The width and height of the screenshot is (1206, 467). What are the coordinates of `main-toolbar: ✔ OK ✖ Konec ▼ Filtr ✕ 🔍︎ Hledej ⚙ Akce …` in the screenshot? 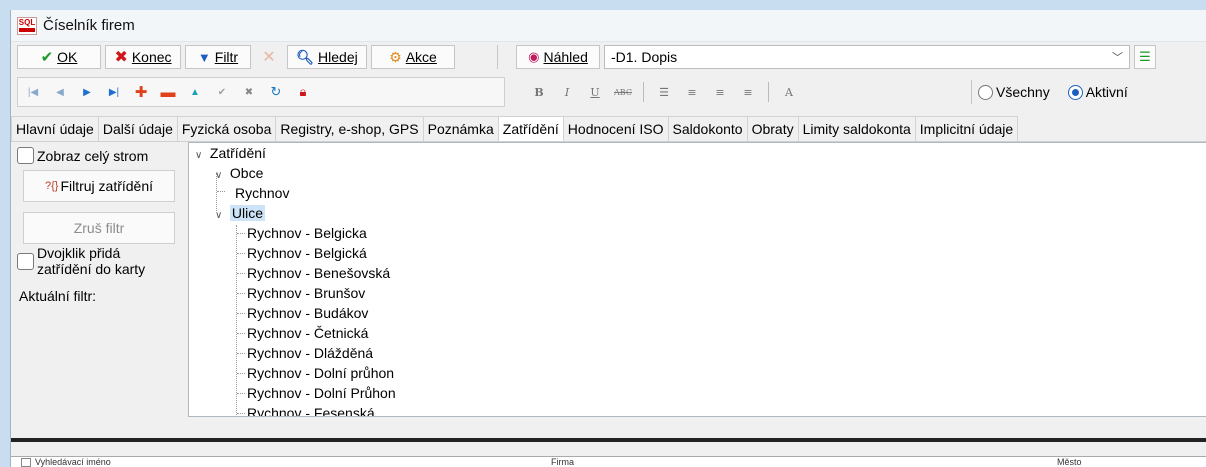 It's located at (608, 57).